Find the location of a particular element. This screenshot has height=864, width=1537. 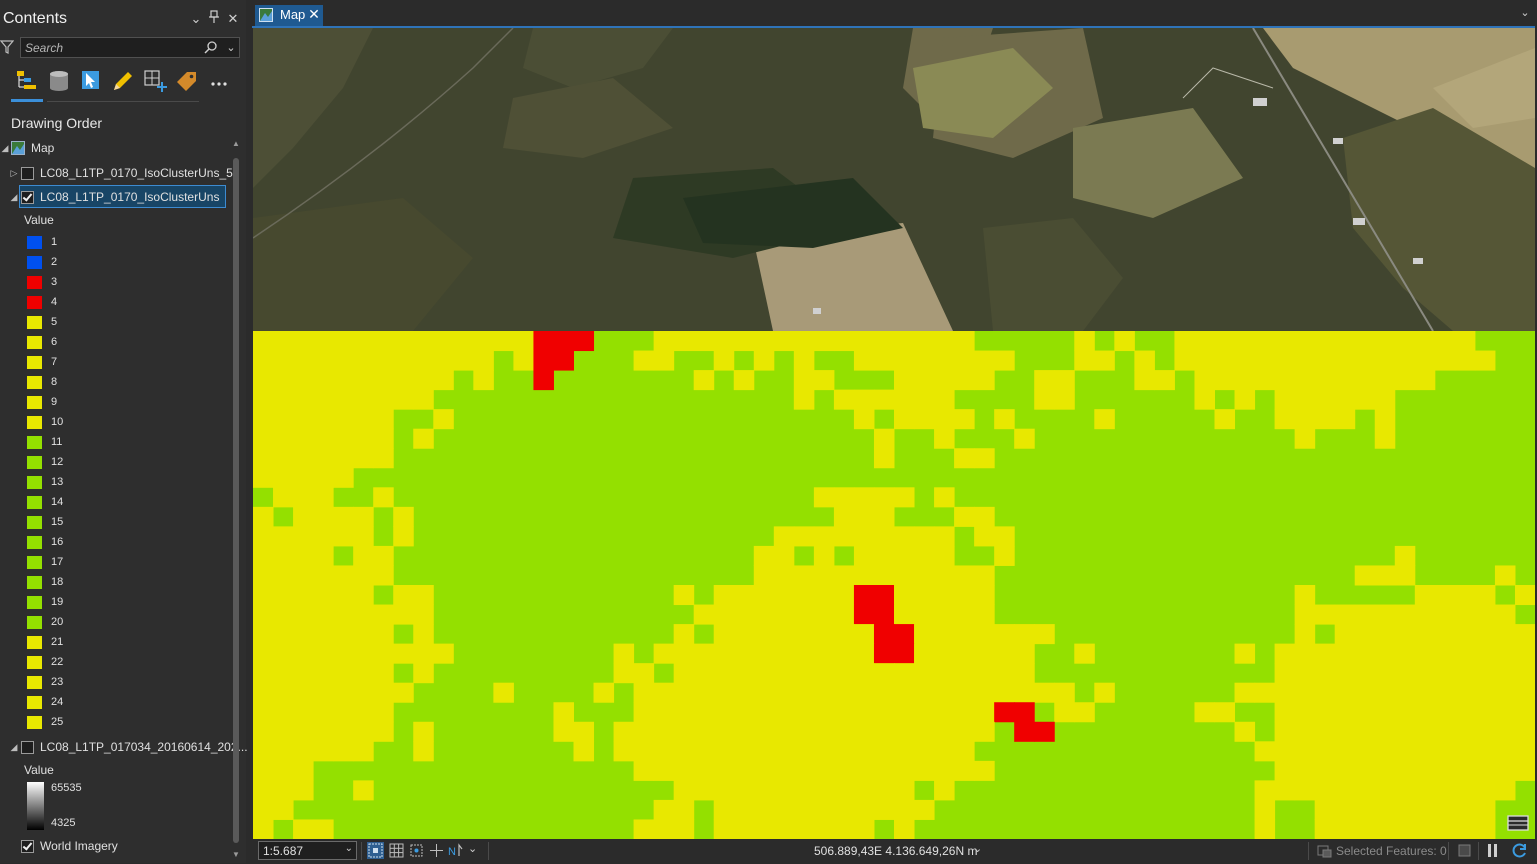

status-divider is located at coordinates (1478, 851).